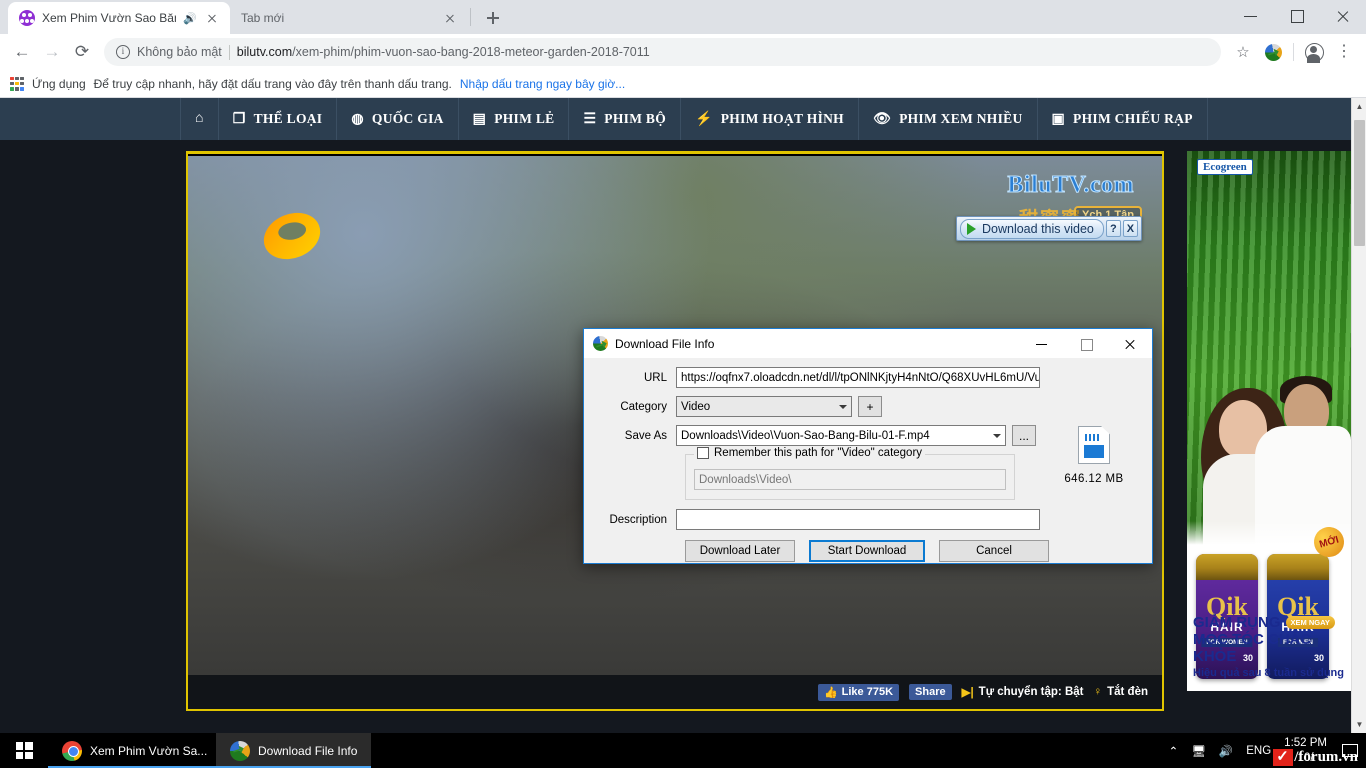 This screenshot has width=1366, height=768. I want to click on scroll-down-icon: ▼, so click(1359, 724).